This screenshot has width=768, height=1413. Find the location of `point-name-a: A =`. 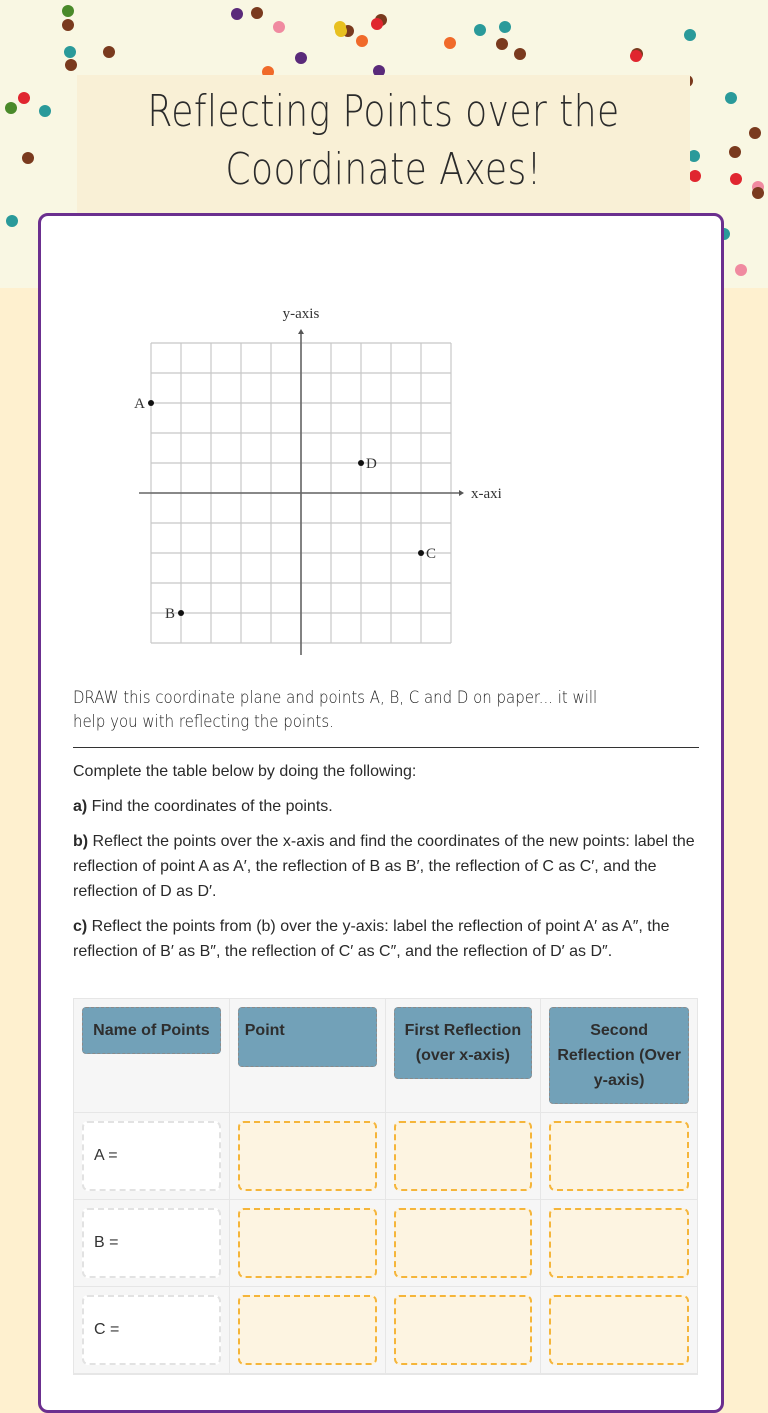

point-name-a: A = is located at coordinates (151, 1156).